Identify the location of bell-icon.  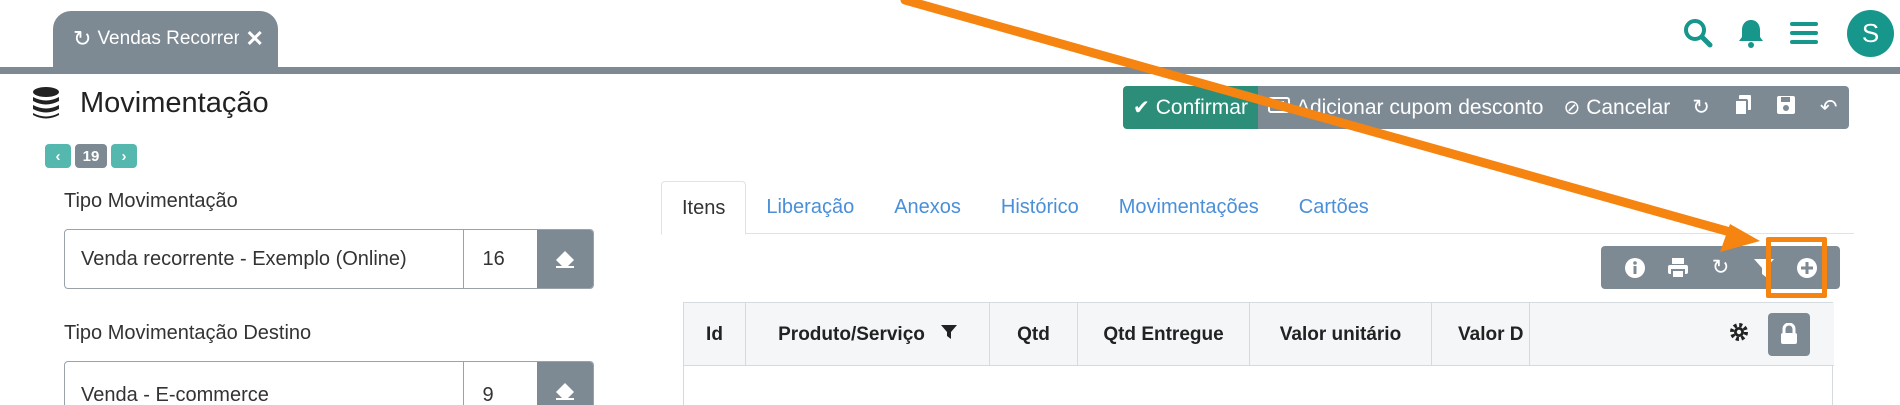
(1751, 33).